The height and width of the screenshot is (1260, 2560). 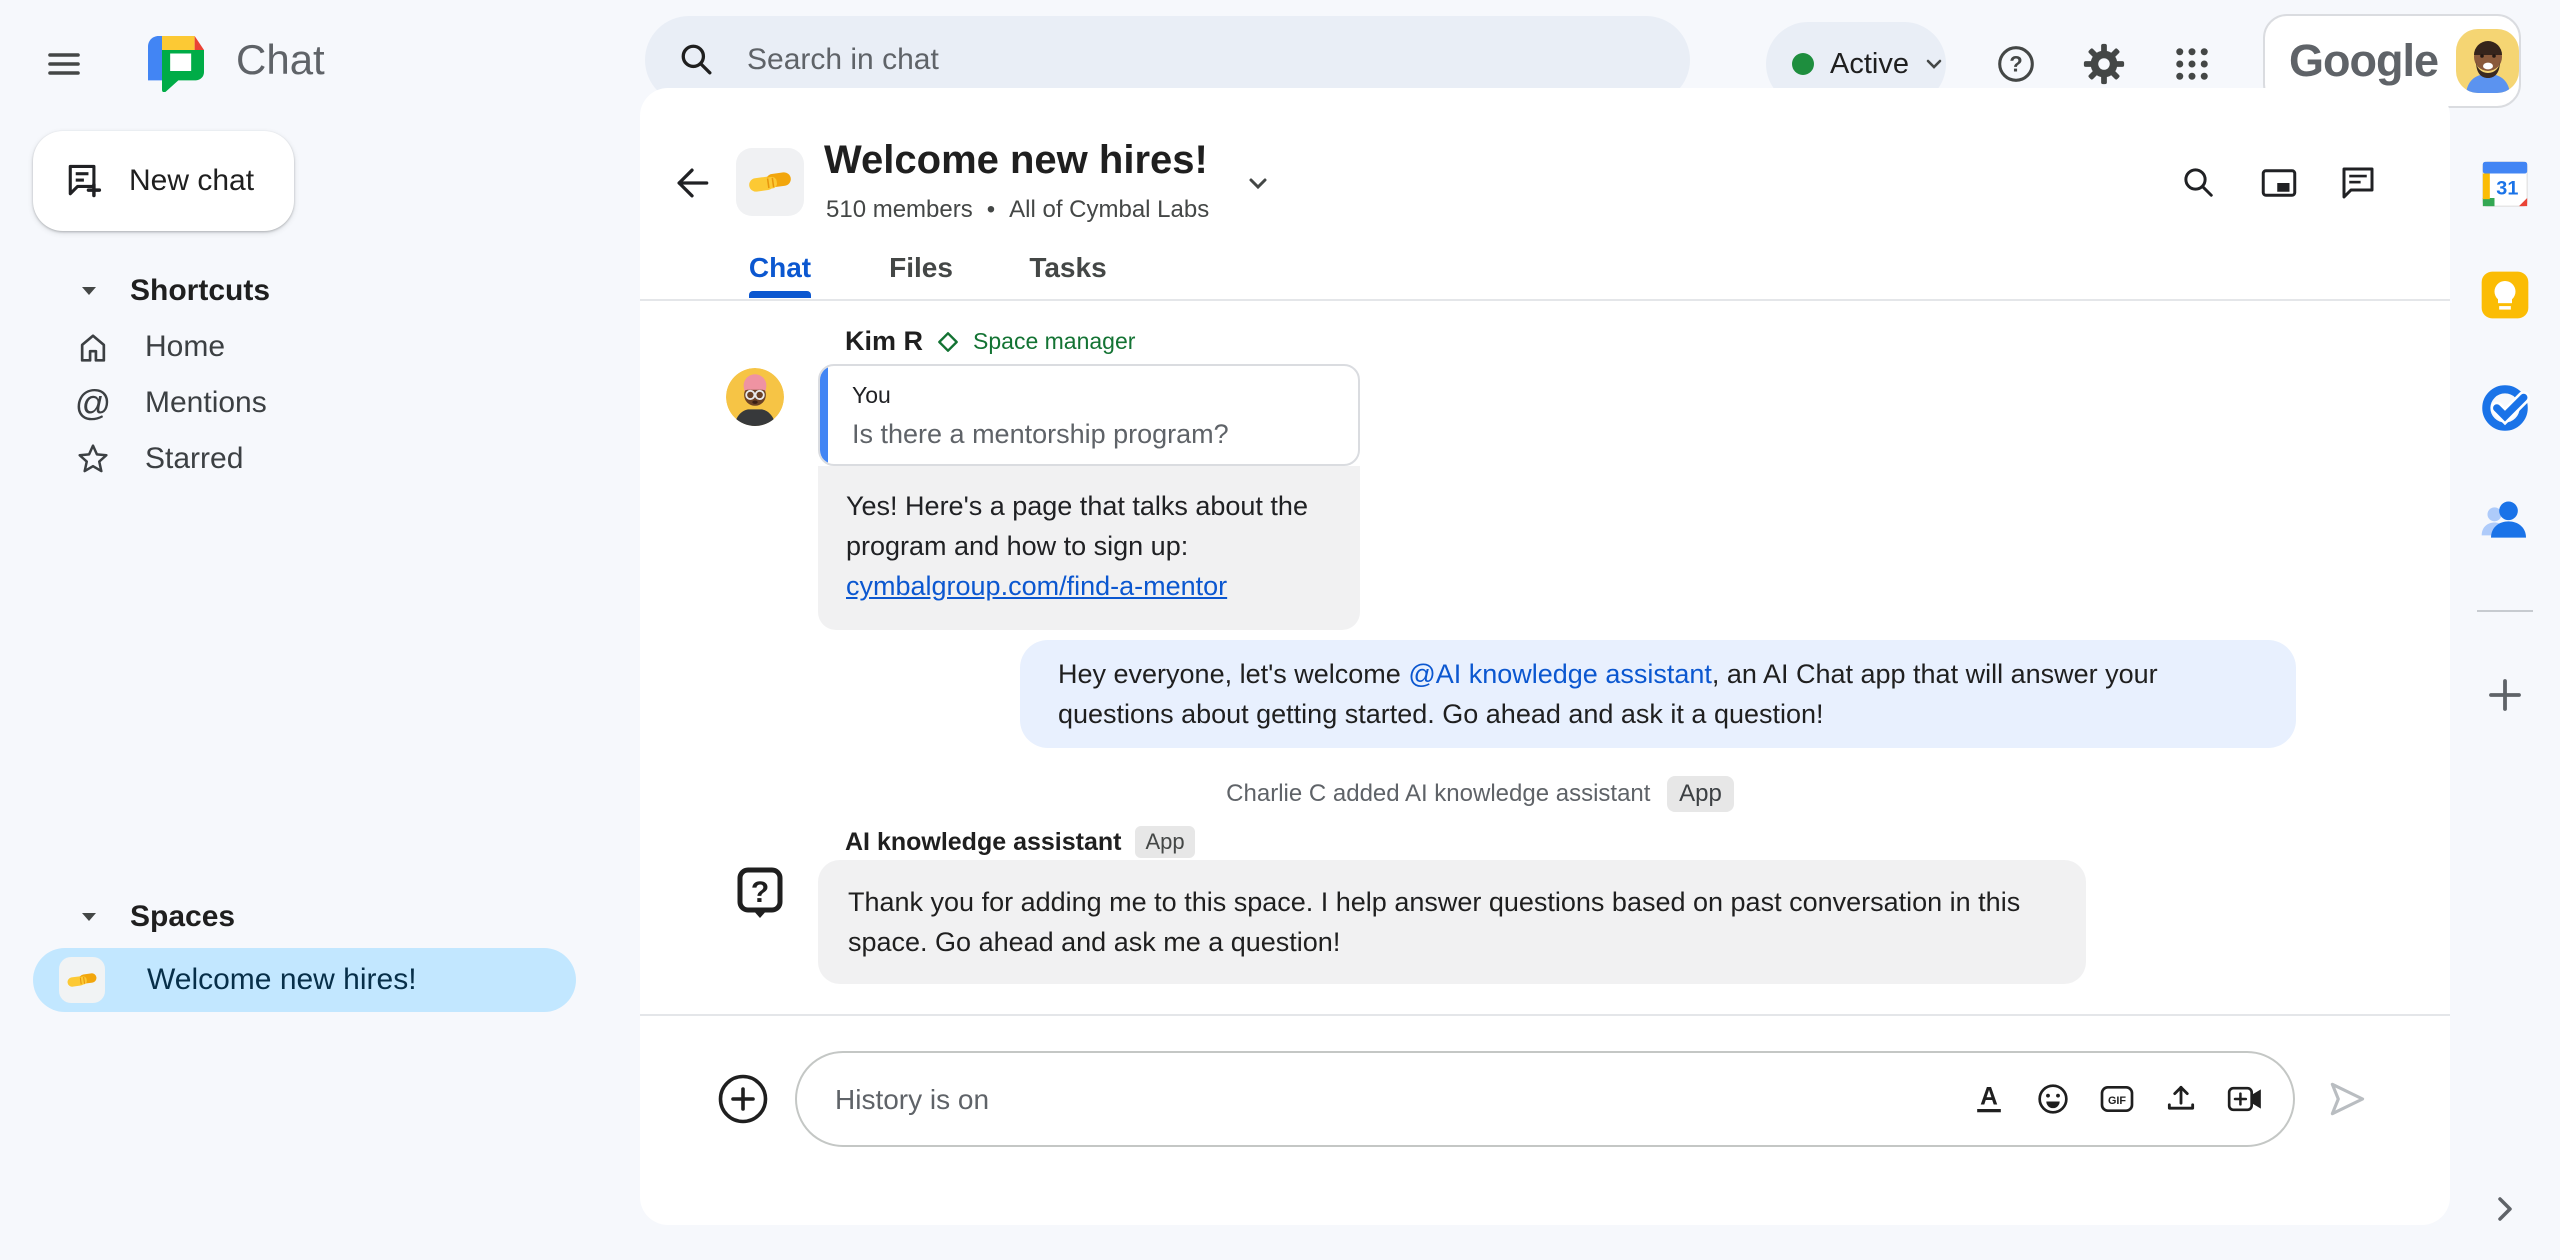 What do you see at coordinates (1054, 341) in the screenshot?
I see `author-role: Space manager` at bounding box center [1054, 341].